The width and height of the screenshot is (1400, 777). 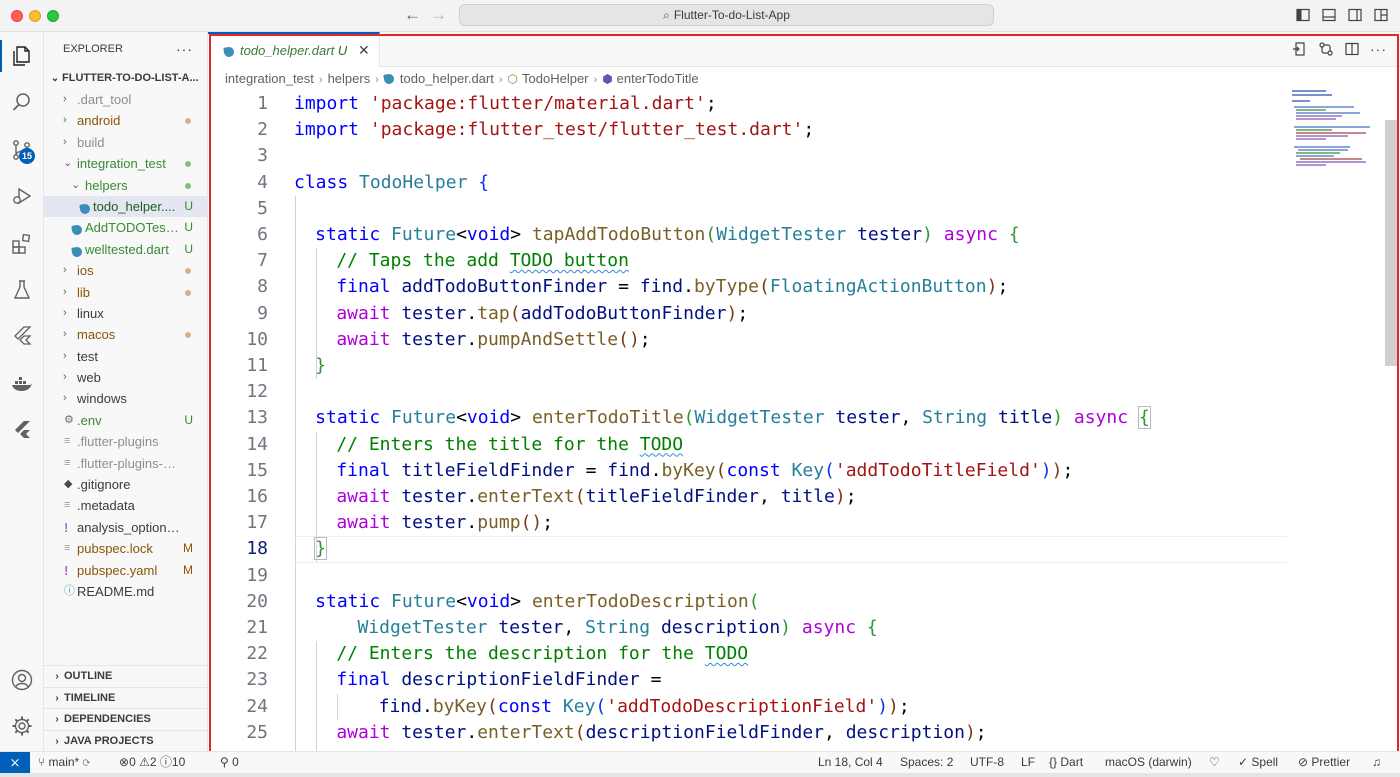 What do you see at coordinates (22, 102) in the screenshot?
I see `search-icon` at bounding box center [22, 102].